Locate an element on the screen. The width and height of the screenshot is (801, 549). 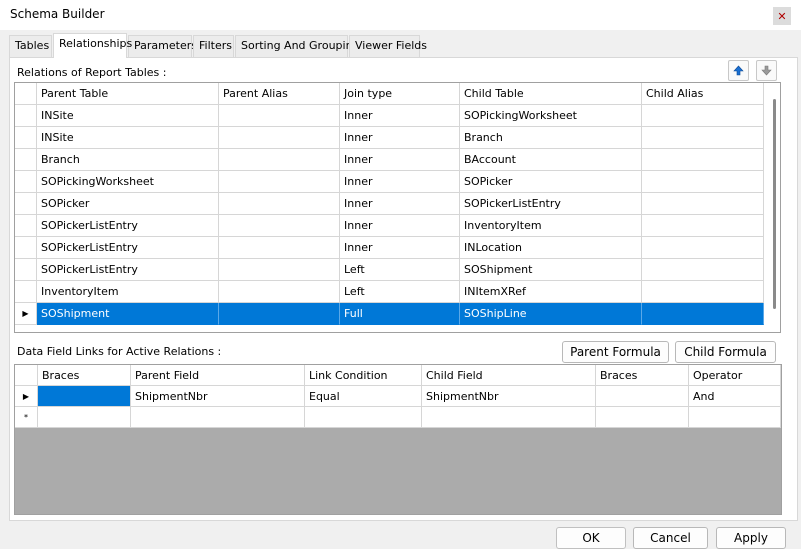
column-header: Parent Table is located at coordinates (128, 94).